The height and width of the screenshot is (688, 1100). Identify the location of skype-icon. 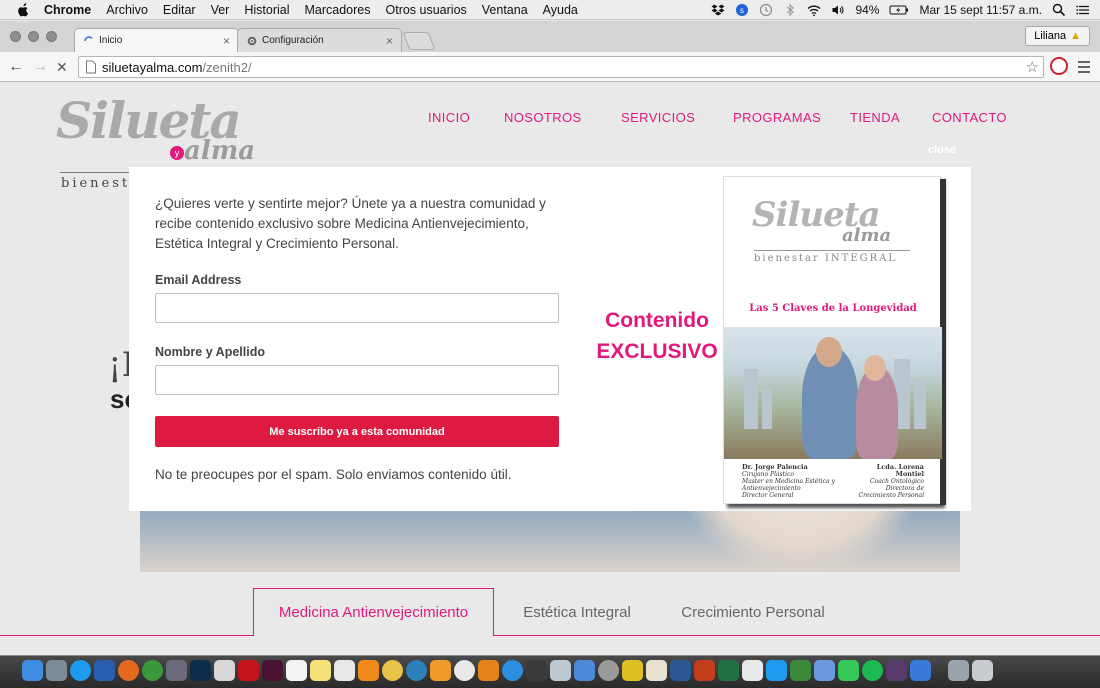
(80, 670).